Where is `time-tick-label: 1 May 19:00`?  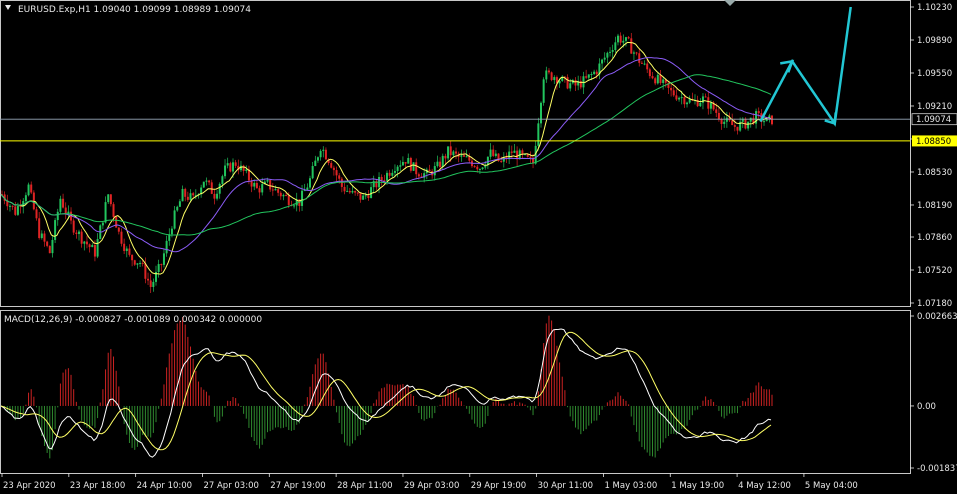
time-tick-label: 1 May 19:00 is located at coordinates (697, 486).